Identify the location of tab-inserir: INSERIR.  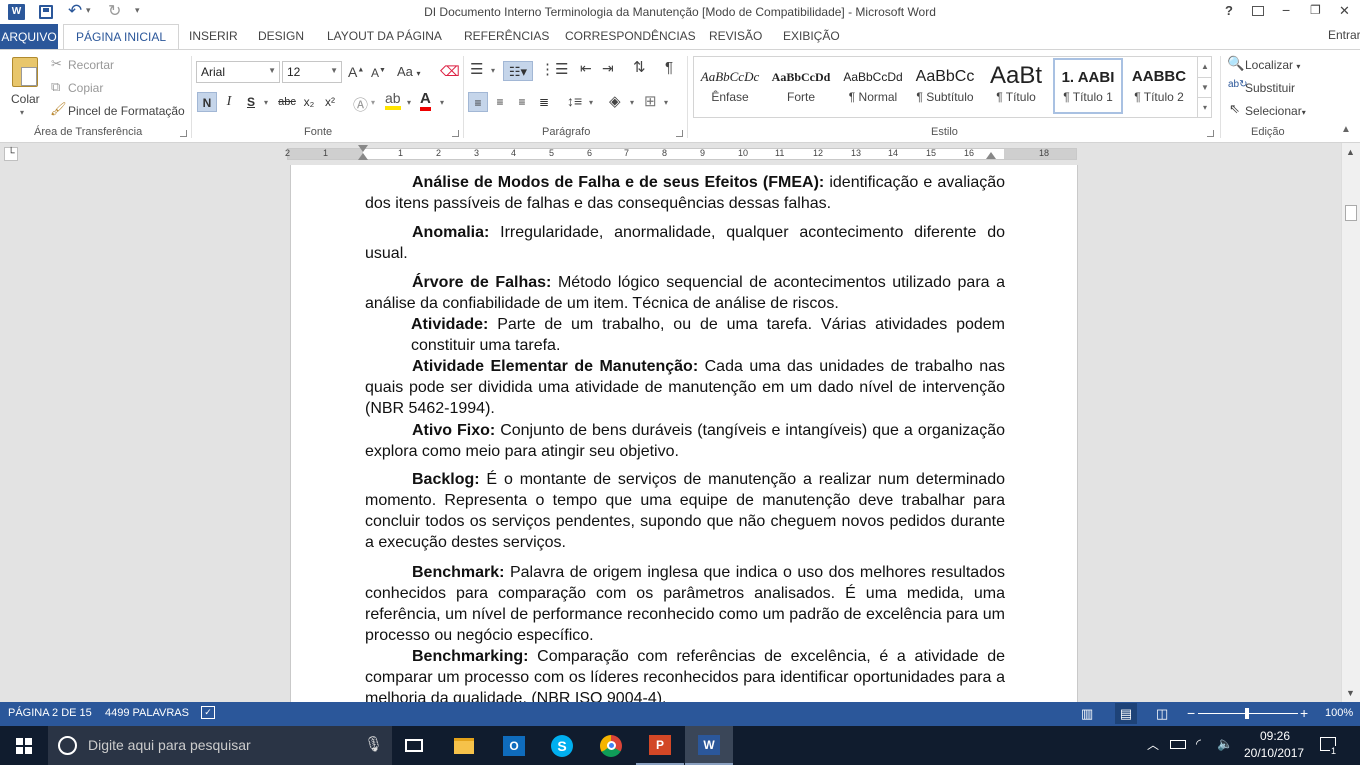
(213, 36).